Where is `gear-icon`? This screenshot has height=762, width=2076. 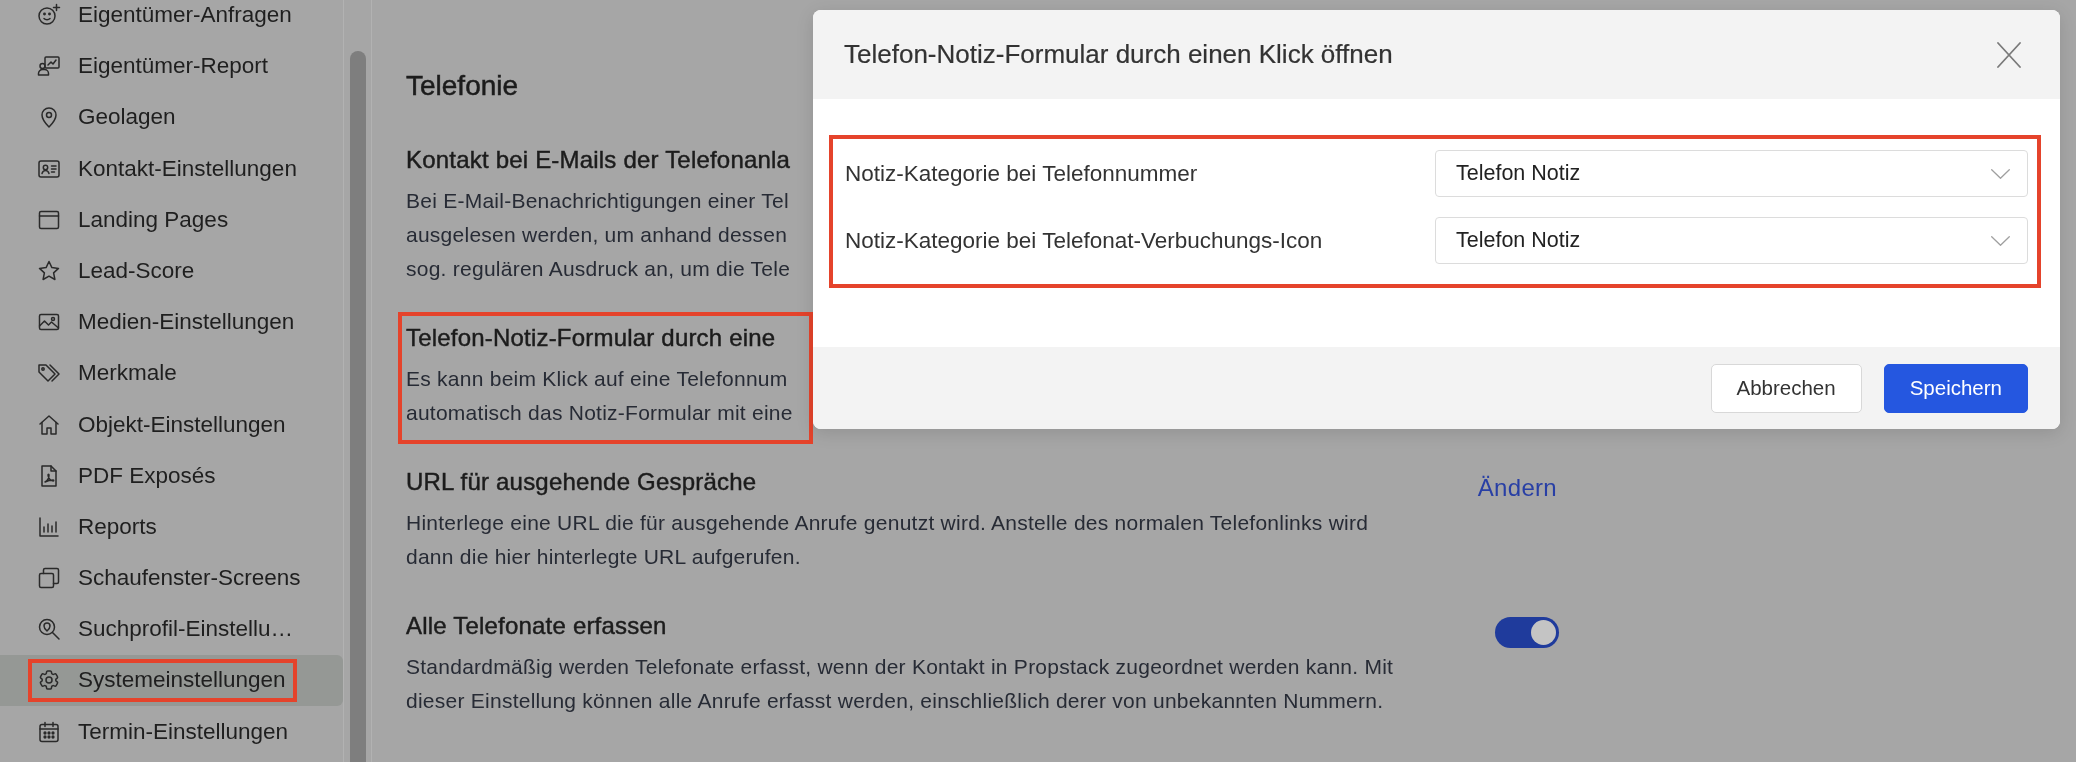
gear-icon is located at coordinates (49, 680).